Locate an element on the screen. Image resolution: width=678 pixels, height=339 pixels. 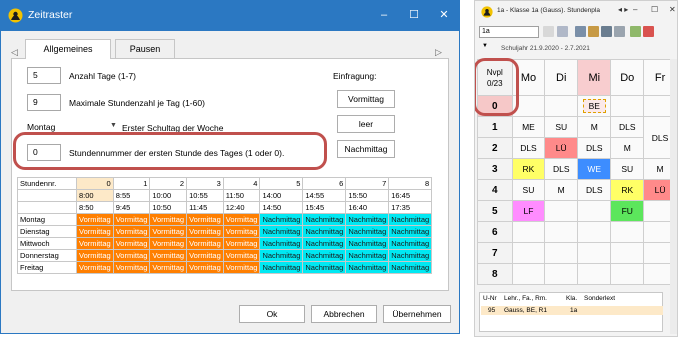
max-stunden-input: 9 is located at coordinates (44, 102).